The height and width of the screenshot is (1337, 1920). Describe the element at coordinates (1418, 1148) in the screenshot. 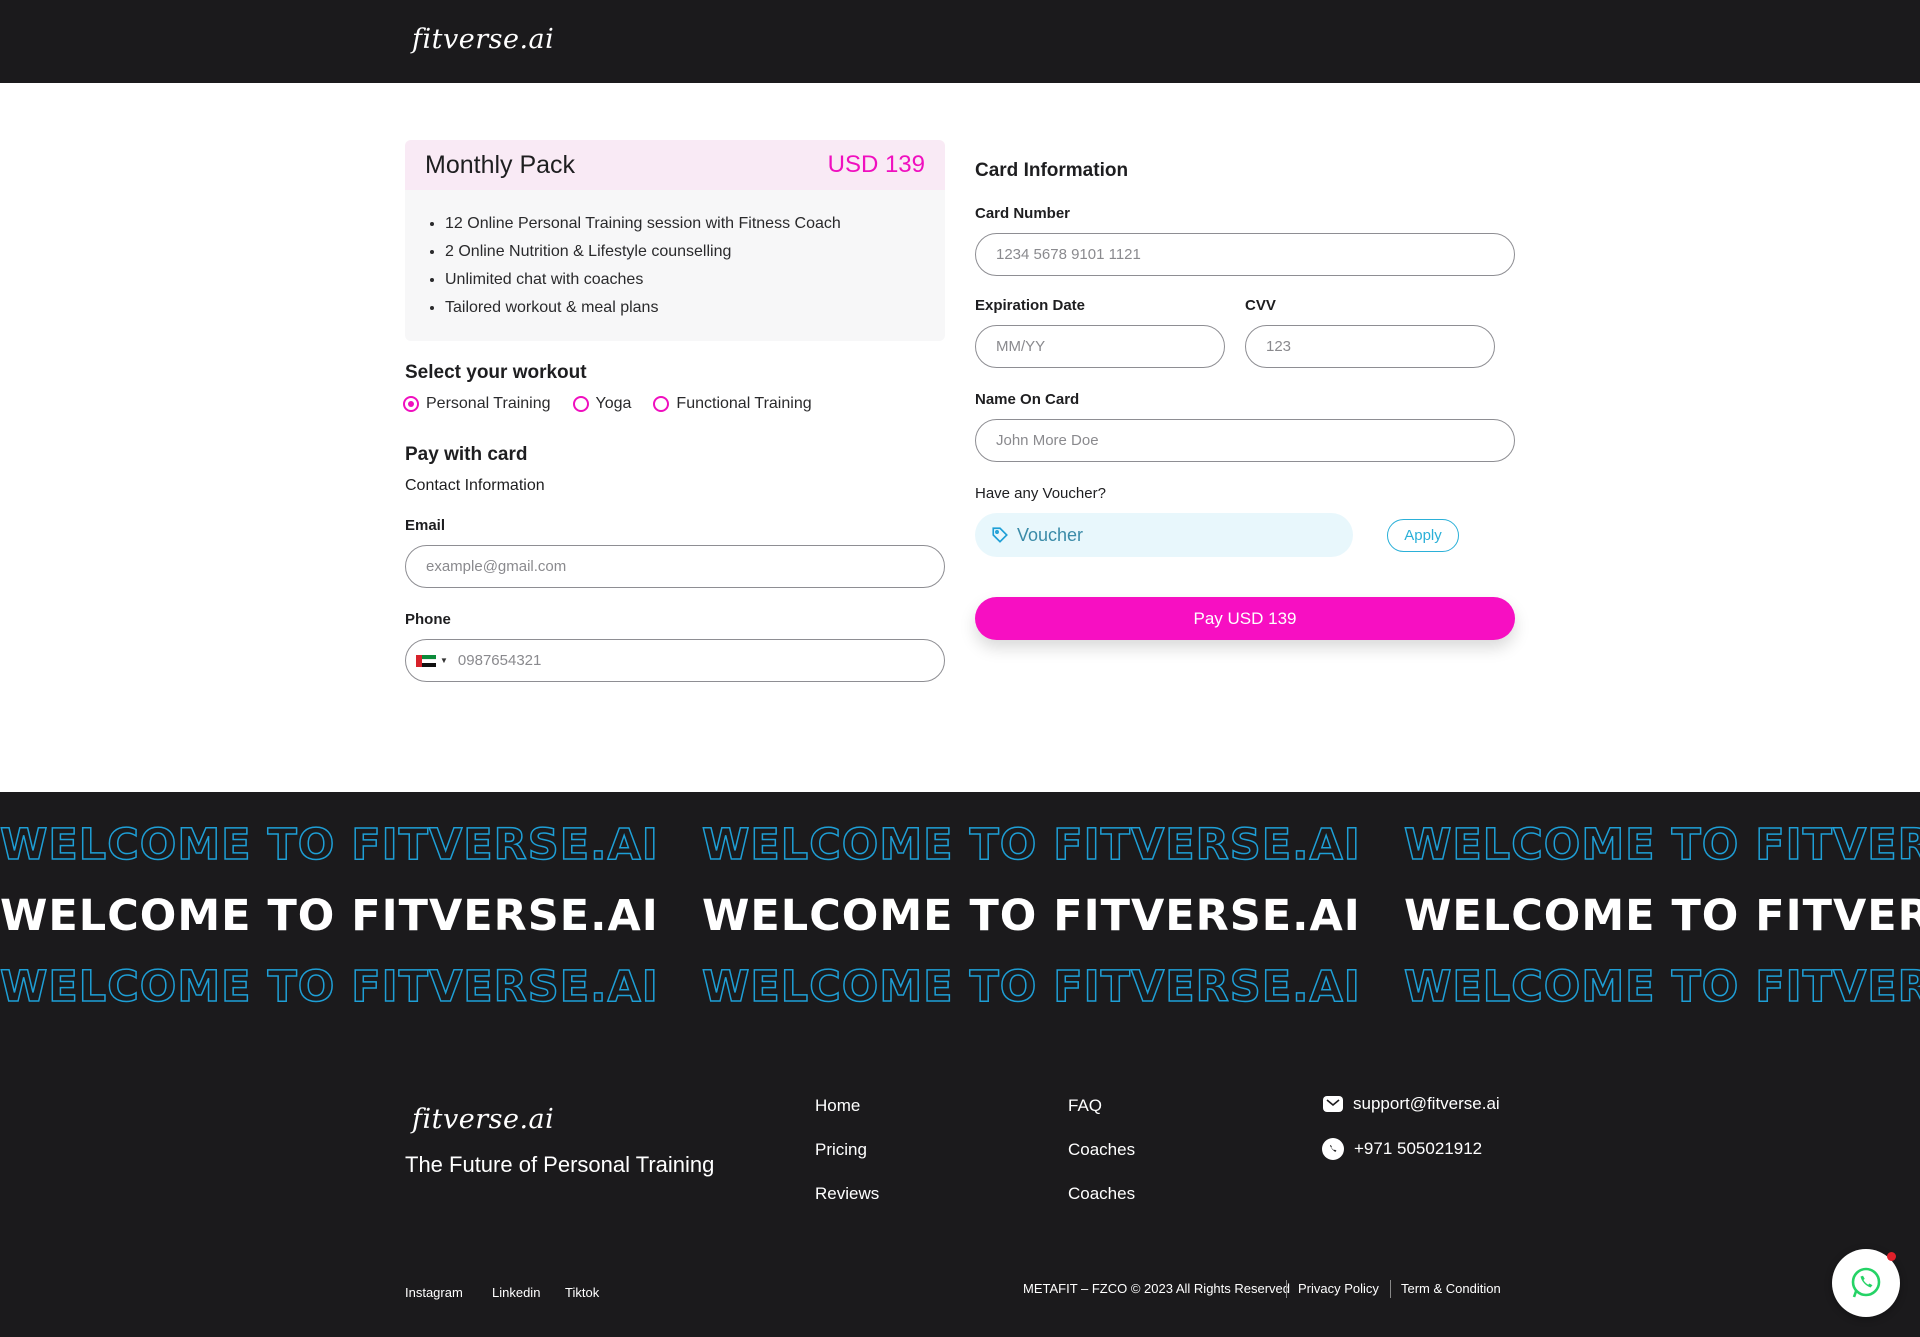

I see `footer-phone-text: +971 505021912` at that location.